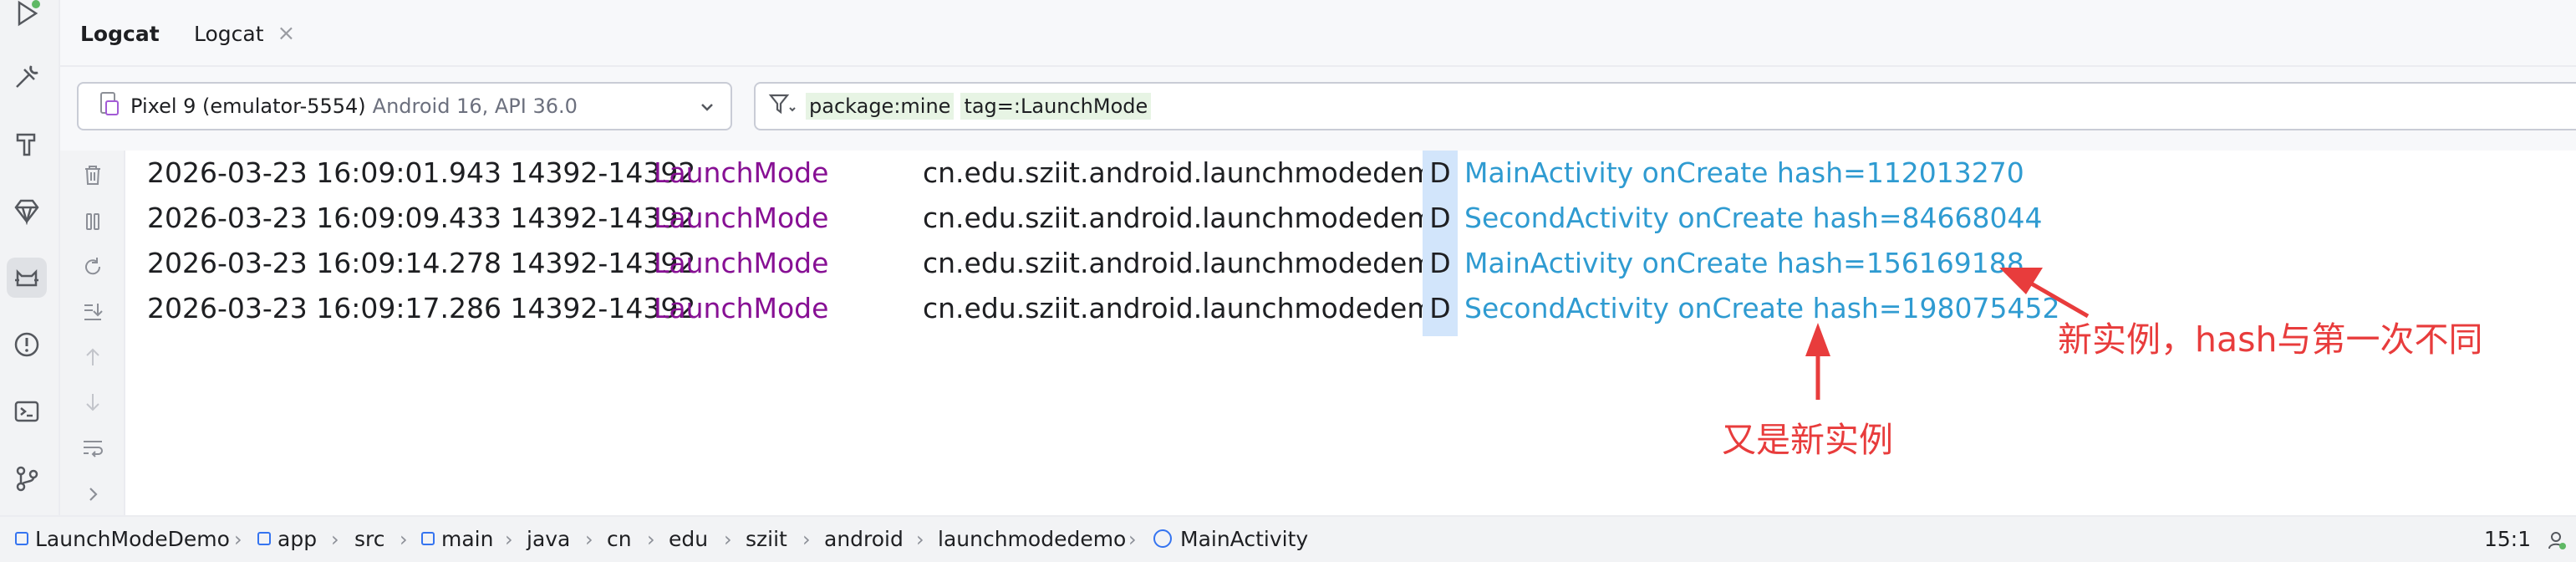 The height and width of the screenshot is (562, 2576). What do you see at coordinates (286, 33) in the screenshot?
I see `close-icon: ×` at bounding box center [286, 33].